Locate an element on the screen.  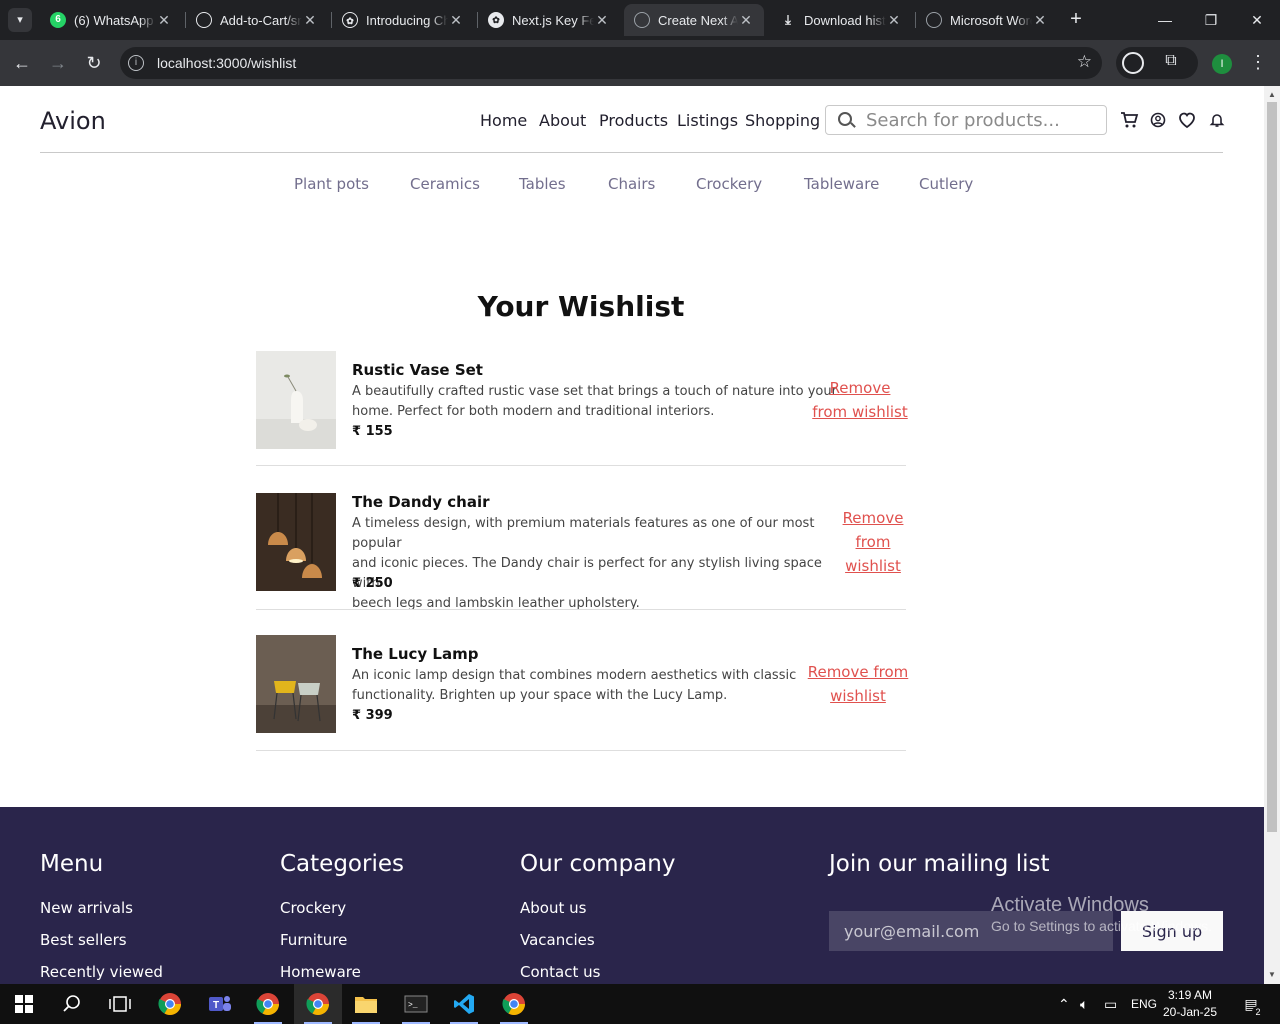
clock-date: 20-Jan-25 is located at coordinates (1190, 1012).